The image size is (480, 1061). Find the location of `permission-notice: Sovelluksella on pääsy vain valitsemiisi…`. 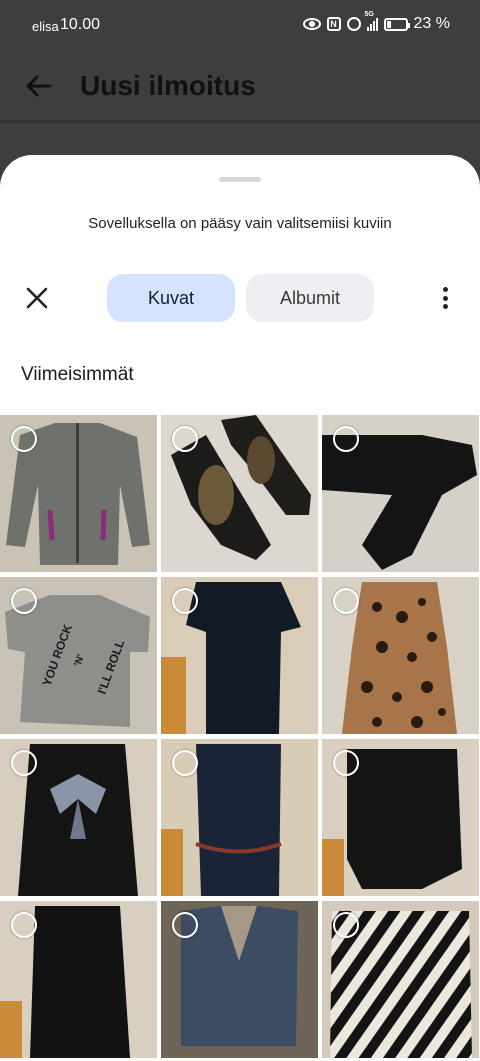

permission-notice: Sovelluksella on pääsy vain valitsemiisi… is located at coordinates (240, 223).